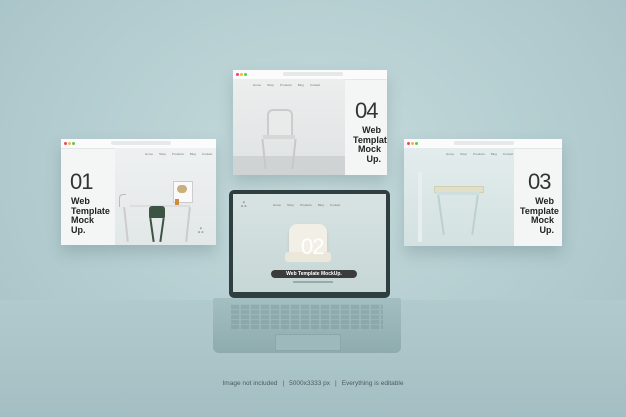 Image resolution: width=626 pixels, height=417 pixels. I want to click on hero-banner: Web Template MockUp., so click(314, 274).